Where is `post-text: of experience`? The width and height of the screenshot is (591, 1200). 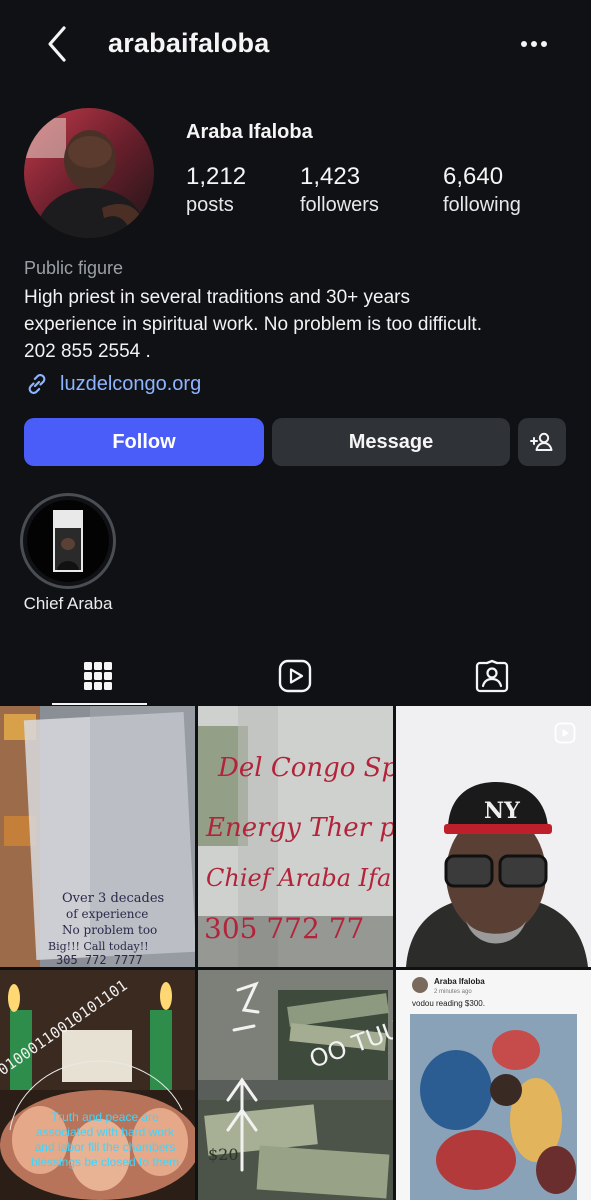
post-text: of experience is located at coordinates (107, 914).